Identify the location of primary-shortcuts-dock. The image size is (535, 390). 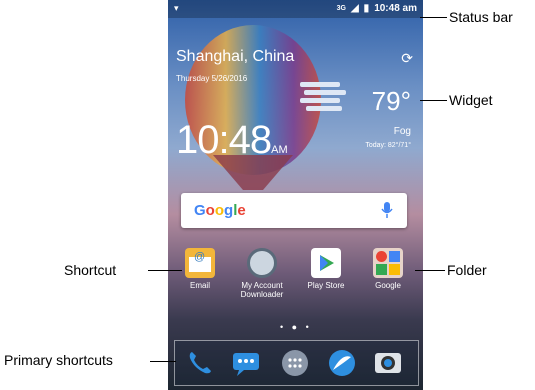
(296, 363).